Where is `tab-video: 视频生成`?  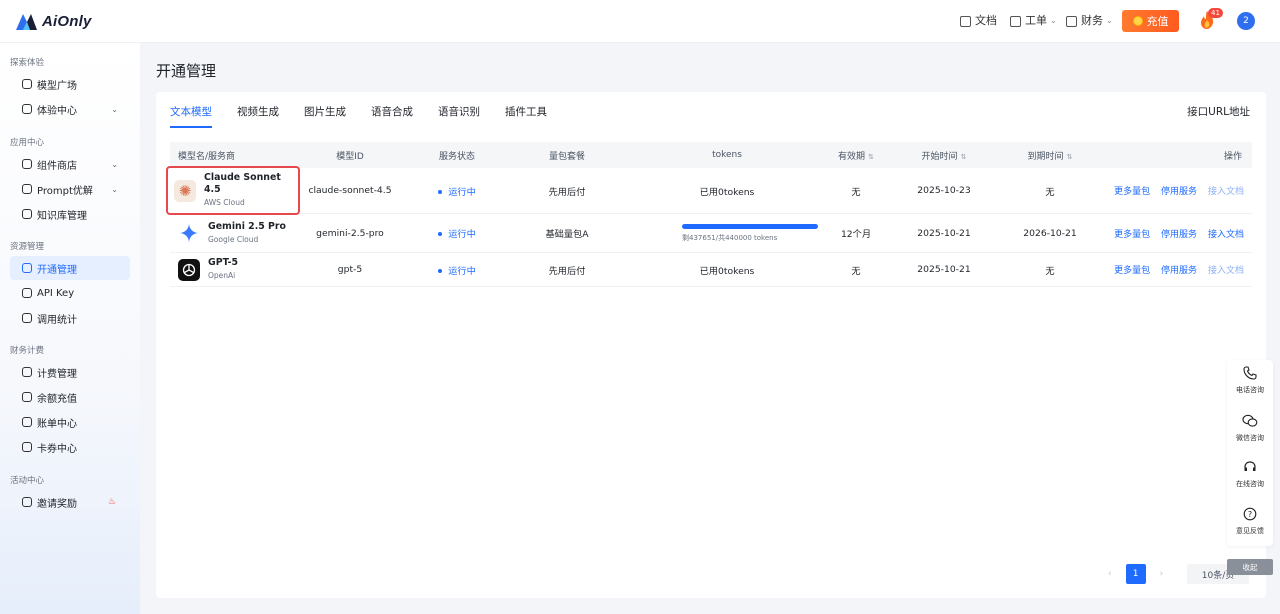
tab-video: 视频生成 is located at coordinates (258, 110).